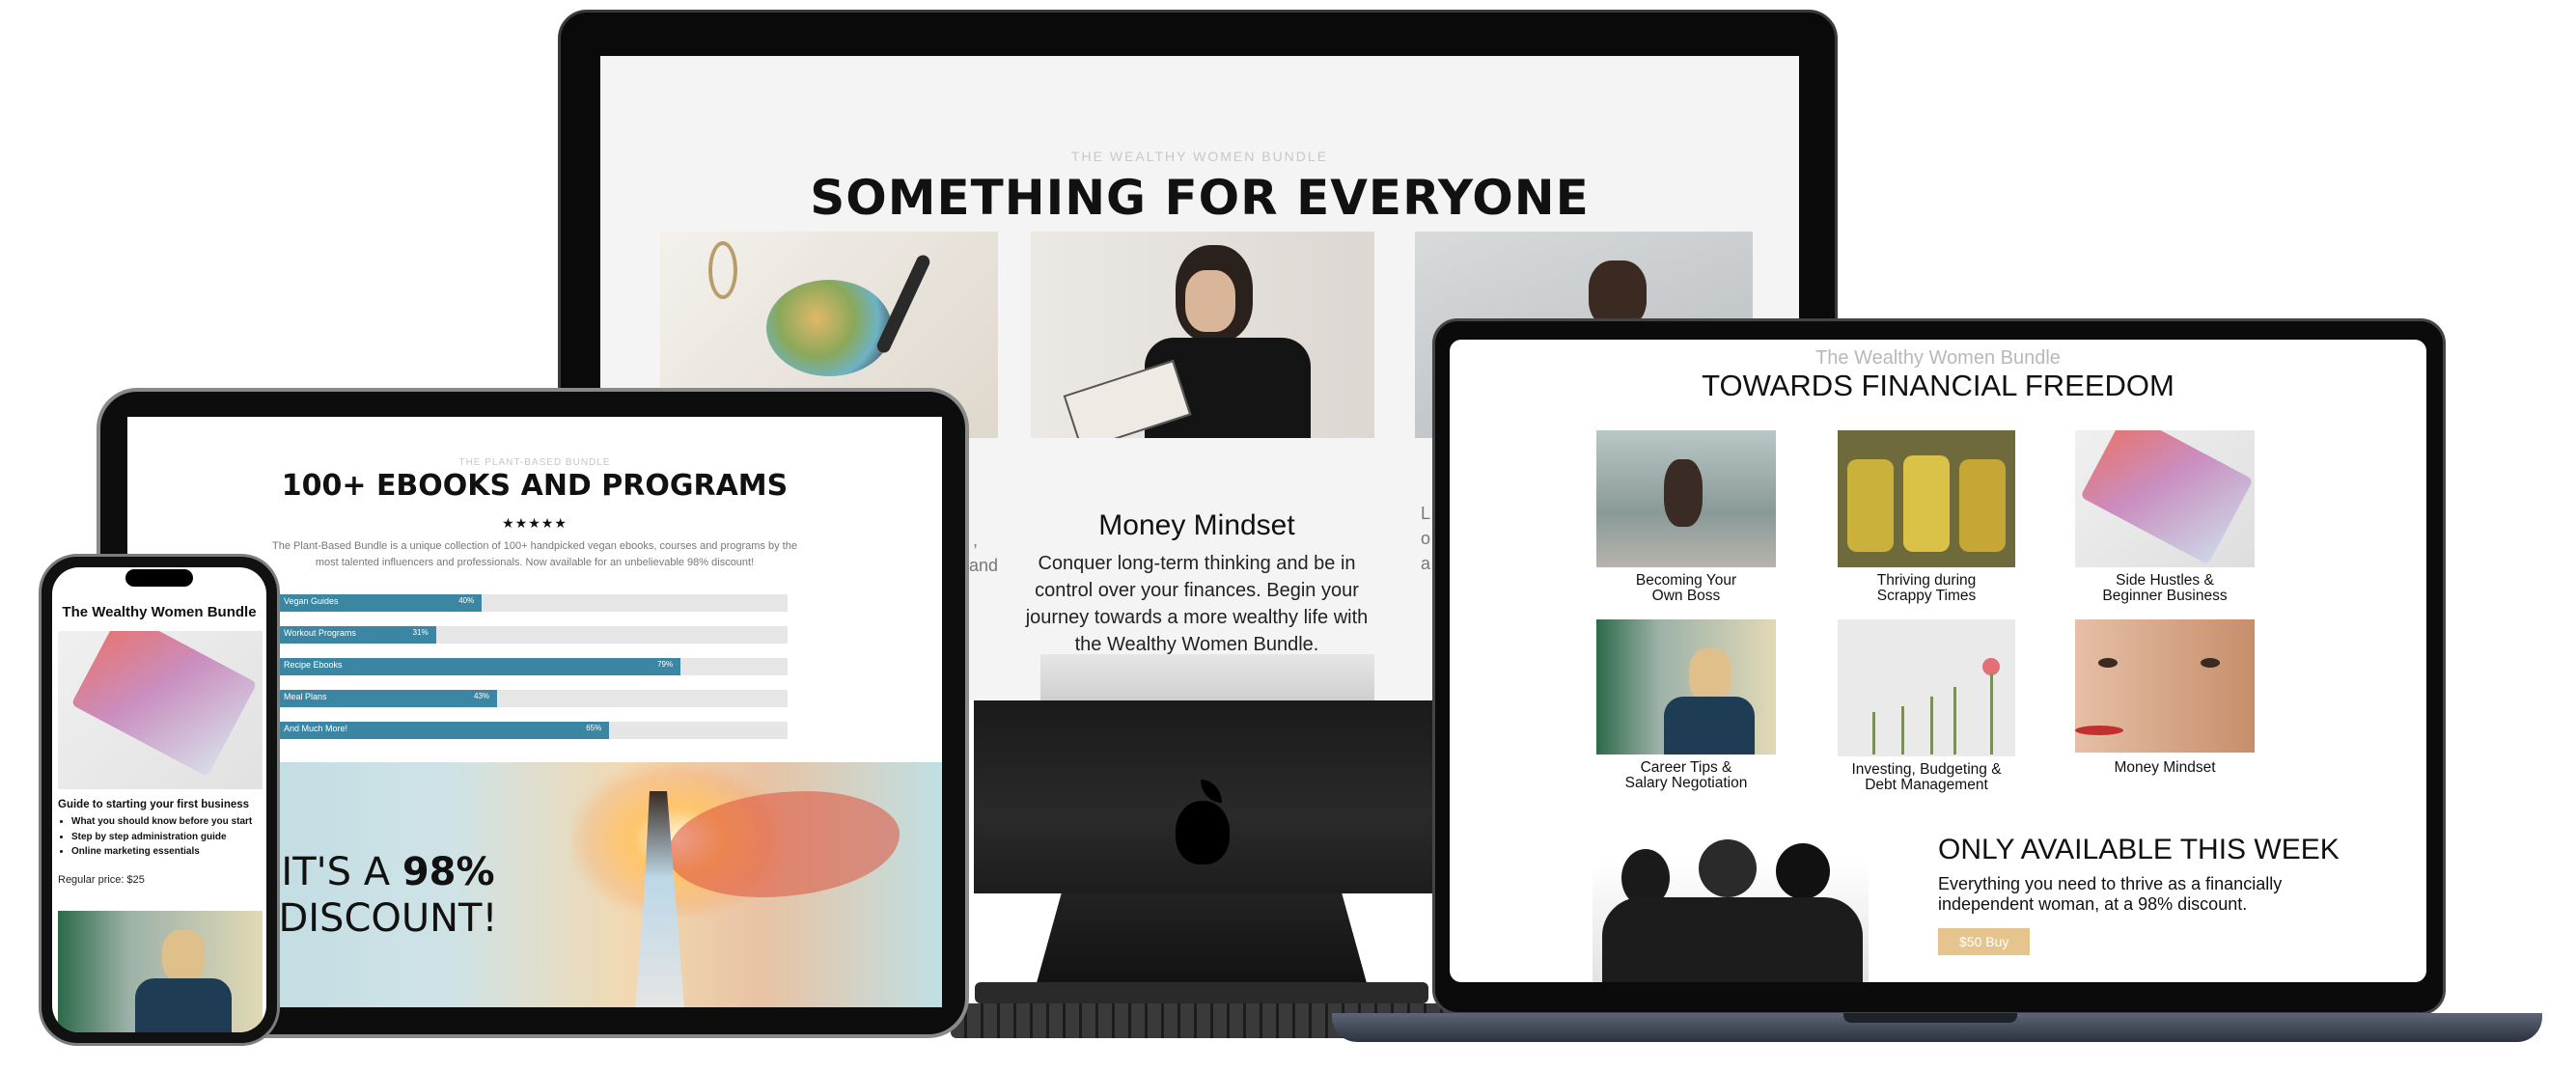 Image resolution: width=2576 pixels, height=1070 pixels. Describe the element at coordinates (1938, 385) in the screenshot. I see `laptop-title: TOWARDS FINANCIAL FREEDOM` at that location.